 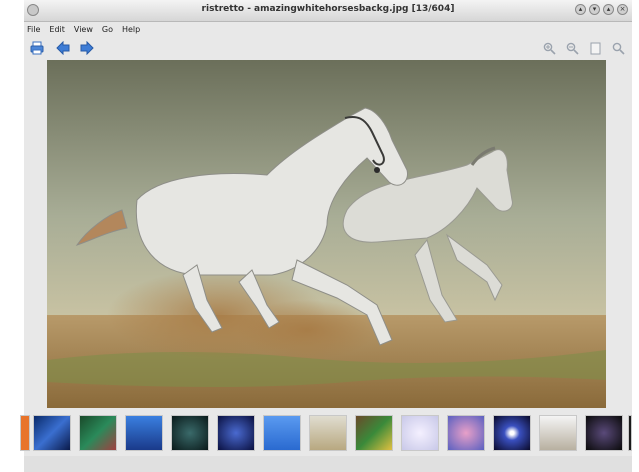 What do you see at coordinates (57, 30) in the screenshot?
I see `menu-edit: Edit` at bounding box center [57, 30].